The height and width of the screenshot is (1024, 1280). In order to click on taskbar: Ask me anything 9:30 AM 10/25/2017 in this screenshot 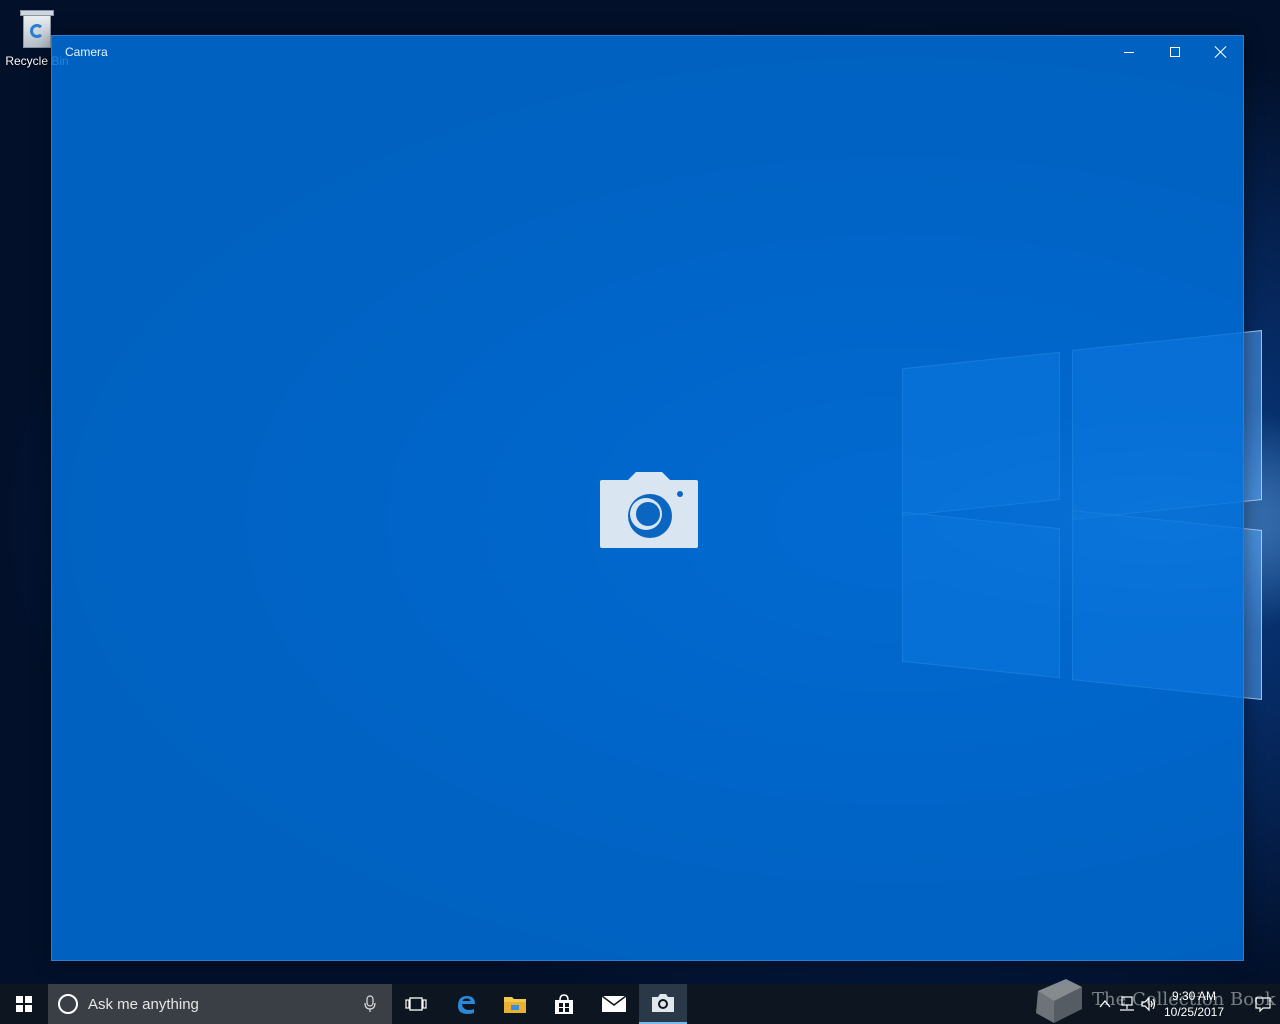, I will do `click(640, 1004)`.